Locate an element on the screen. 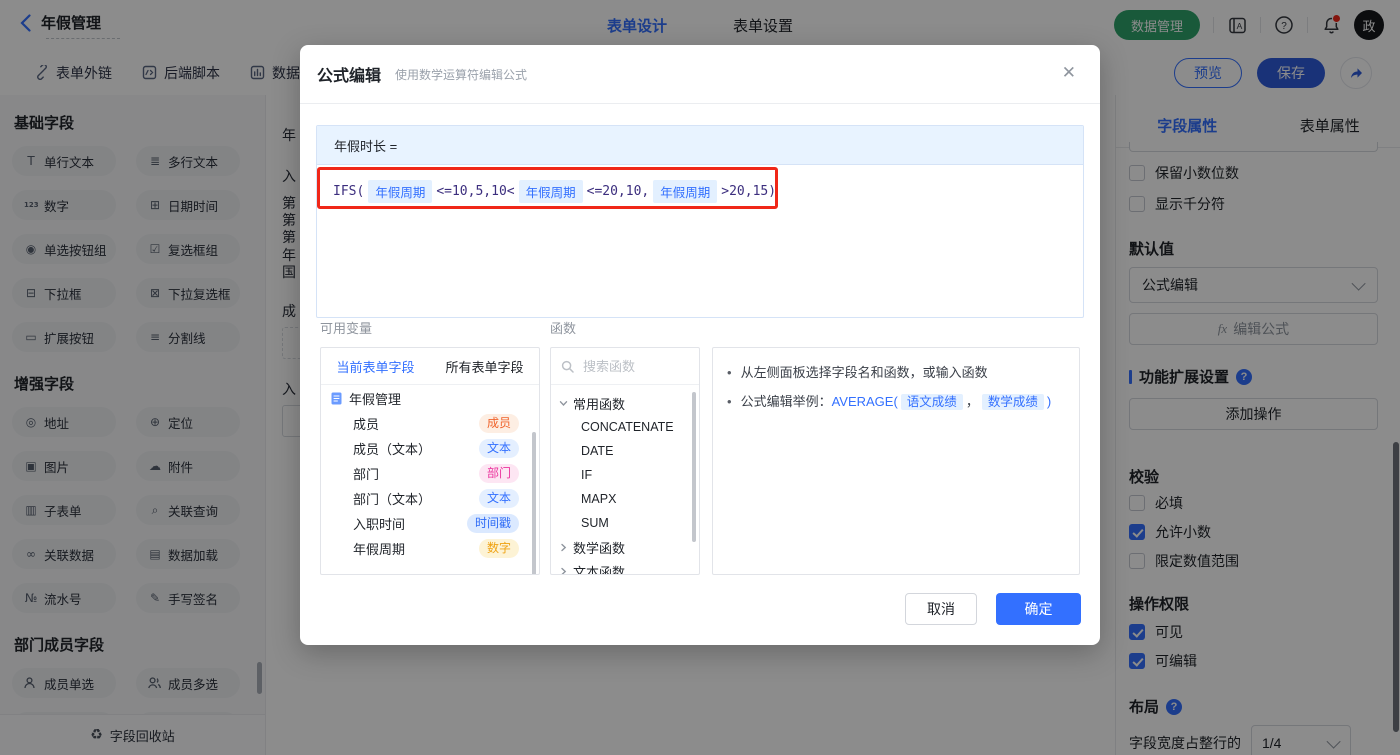 The image size is (1400, 755). formula-code: >20,15) is located at coordinates (749, 191).